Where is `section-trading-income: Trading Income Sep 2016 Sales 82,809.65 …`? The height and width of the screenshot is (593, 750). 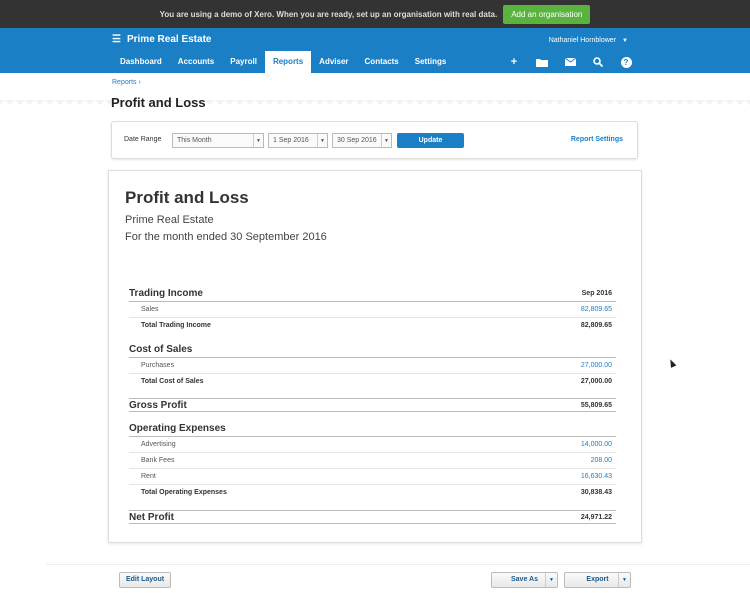 section-trading-income: Trading Income Sep 2016 Sales 82,809.65 … is located at coordinates (372, 311).